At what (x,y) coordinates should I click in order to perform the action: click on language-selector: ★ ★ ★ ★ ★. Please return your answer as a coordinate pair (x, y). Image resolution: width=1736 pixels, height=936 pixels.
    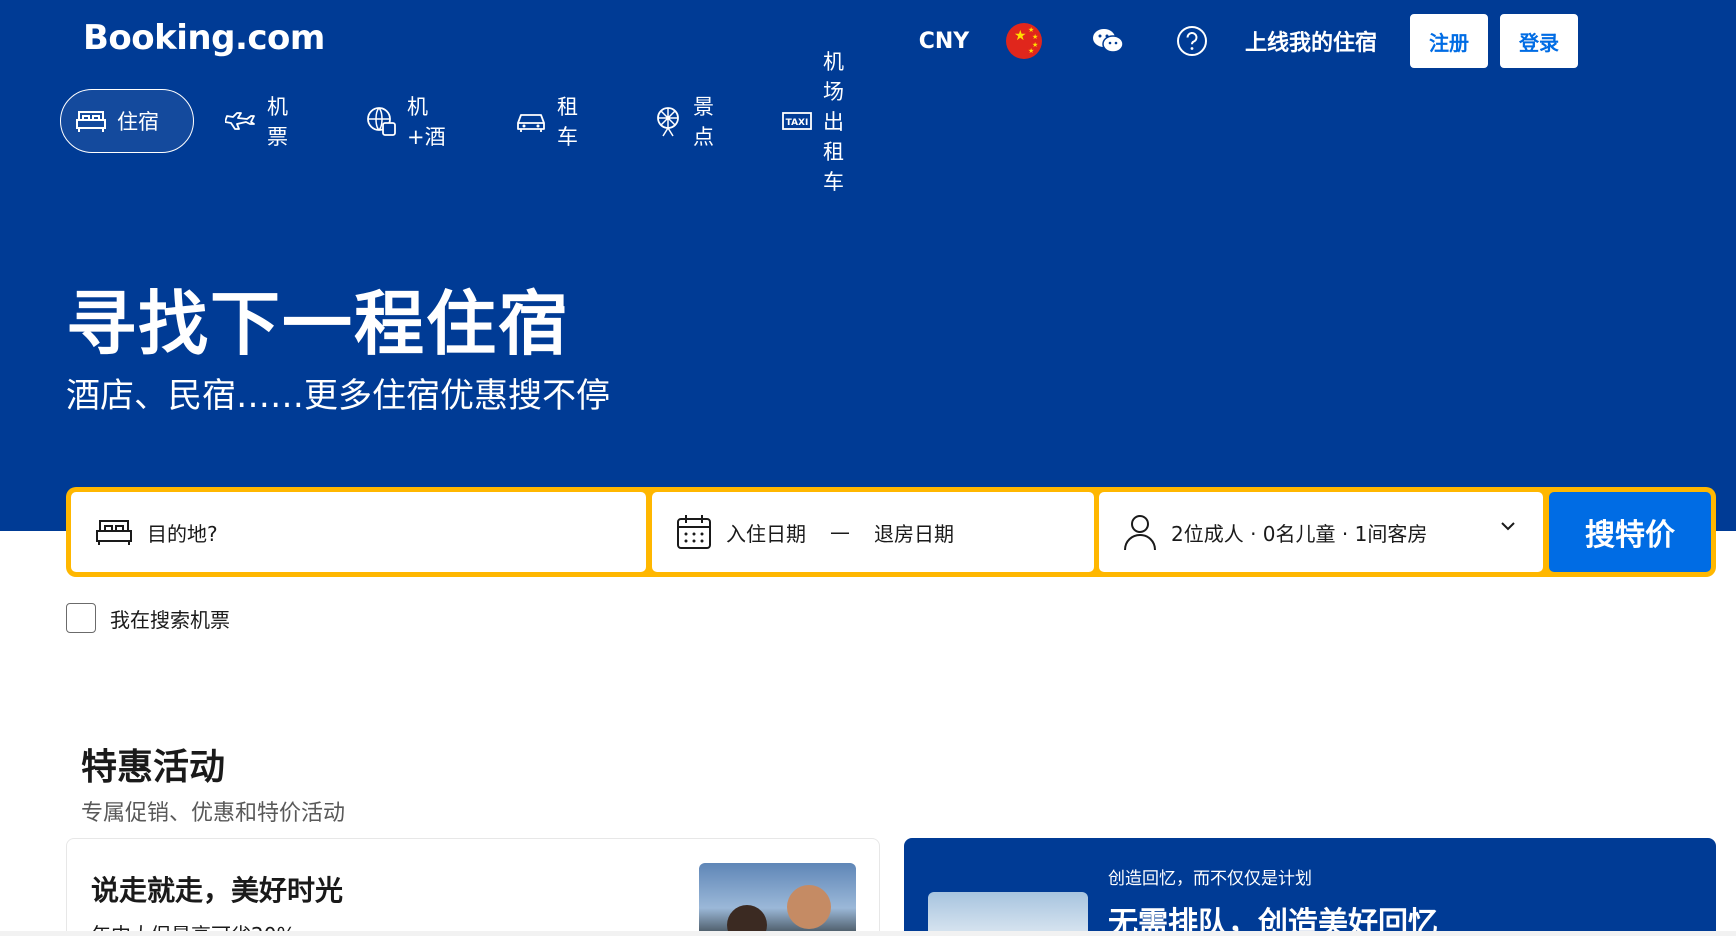
    Looking at the image, I should click on (1024, 41).